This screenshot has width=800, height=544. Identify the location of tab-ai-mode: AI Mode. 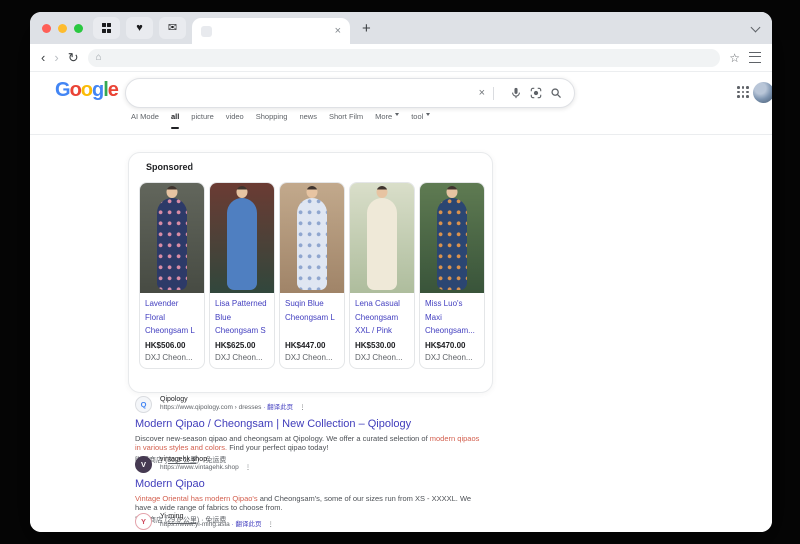
(145, 118).